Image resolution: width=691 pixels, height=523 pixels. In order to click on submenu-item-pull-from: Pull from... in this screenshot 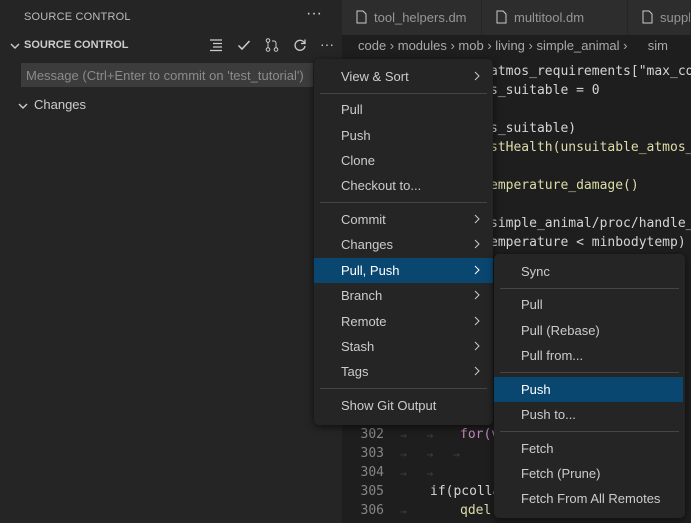, I will do `click(589, 355)`.